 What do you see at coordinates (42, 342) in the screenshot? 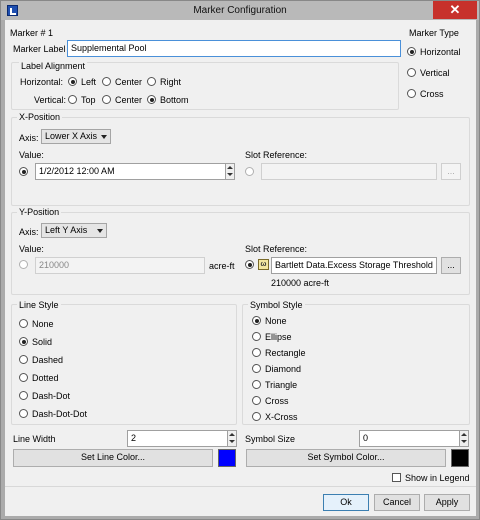
I see `line-solid-label: Solid` at bounding box center [42, 342].